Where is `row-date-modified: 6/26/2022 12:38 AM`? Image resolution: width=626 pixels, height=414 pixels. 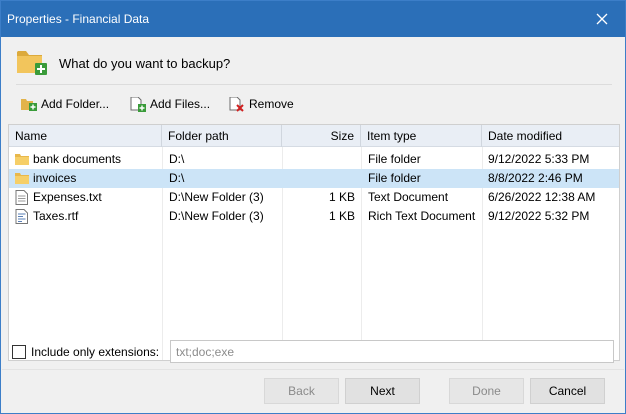 row-date-modified: 6/26/2022 12:38 AM is located at coordinates (542, 197).